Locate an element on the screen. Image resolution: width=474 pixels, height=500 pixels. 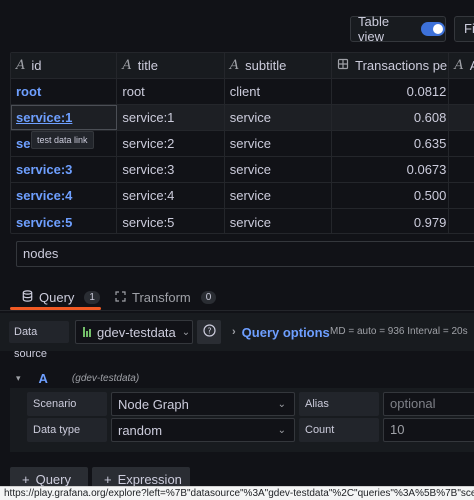
query-options-toggle: › Query options is located at coordinates (281, 332).